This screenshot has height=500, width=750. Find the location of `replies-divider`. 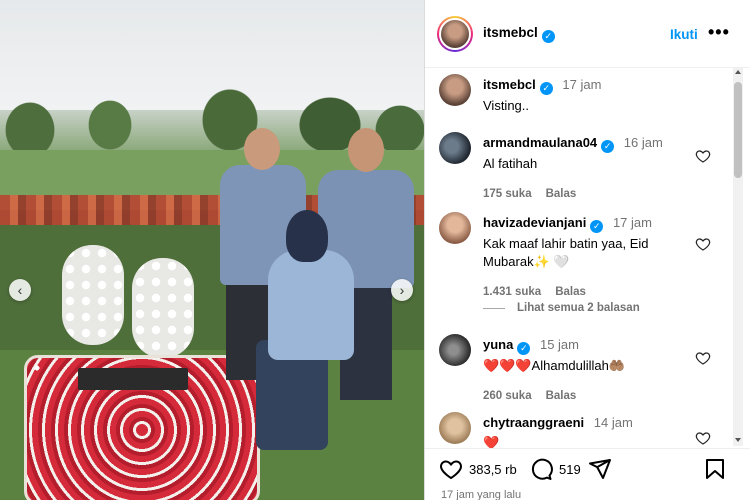

replies-divider is located at coordinates (494, 308).